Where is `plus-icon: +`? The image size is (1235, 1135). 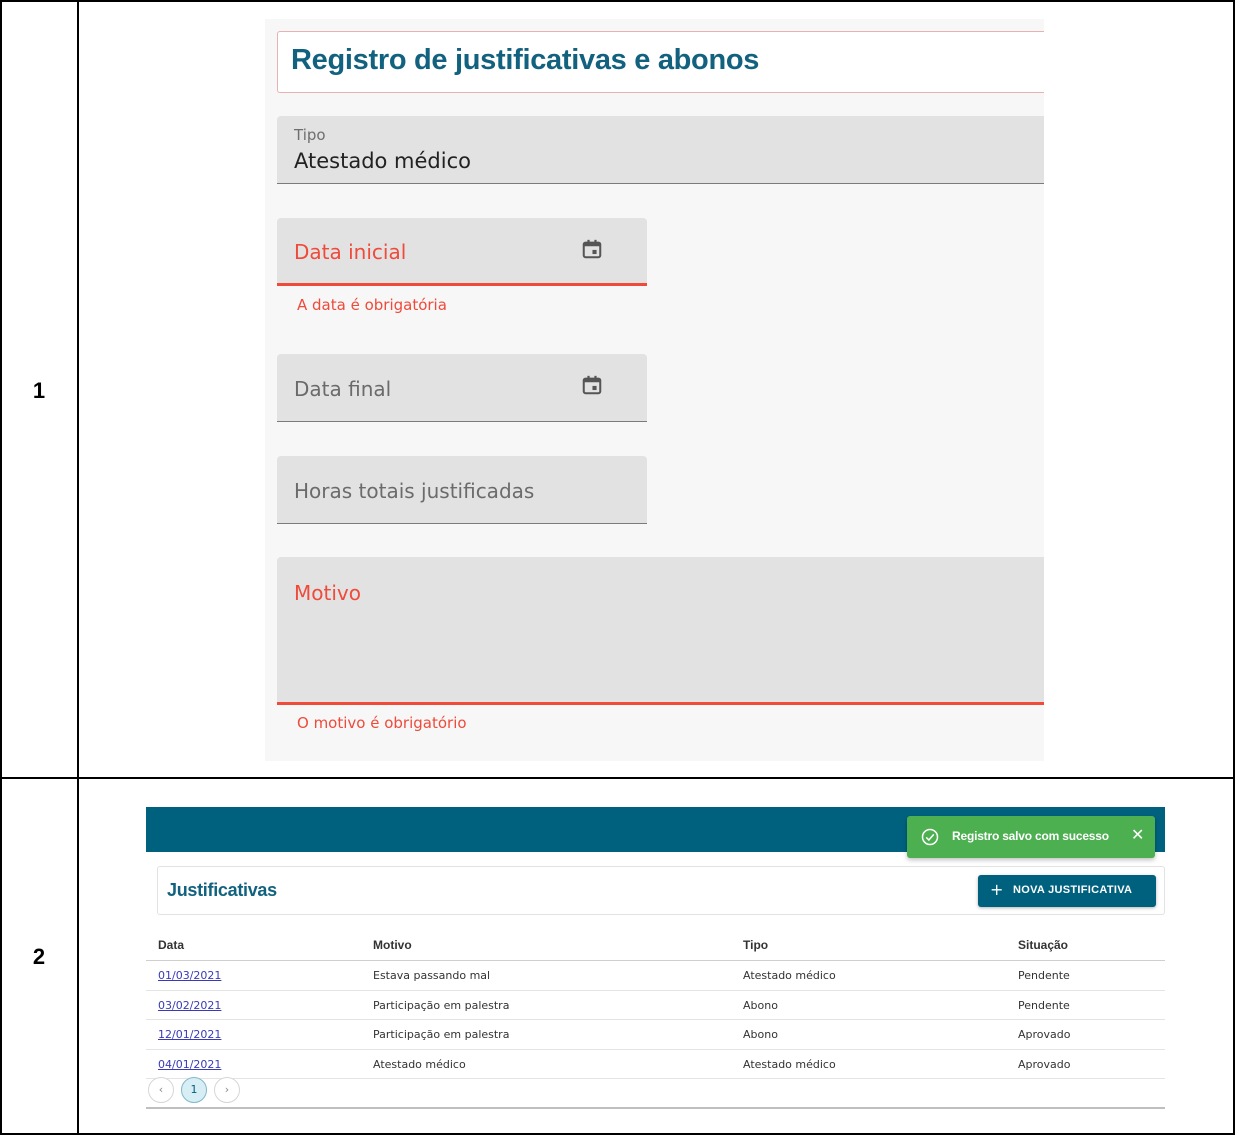 plus-icon: + is located at coordinates (997, 889).